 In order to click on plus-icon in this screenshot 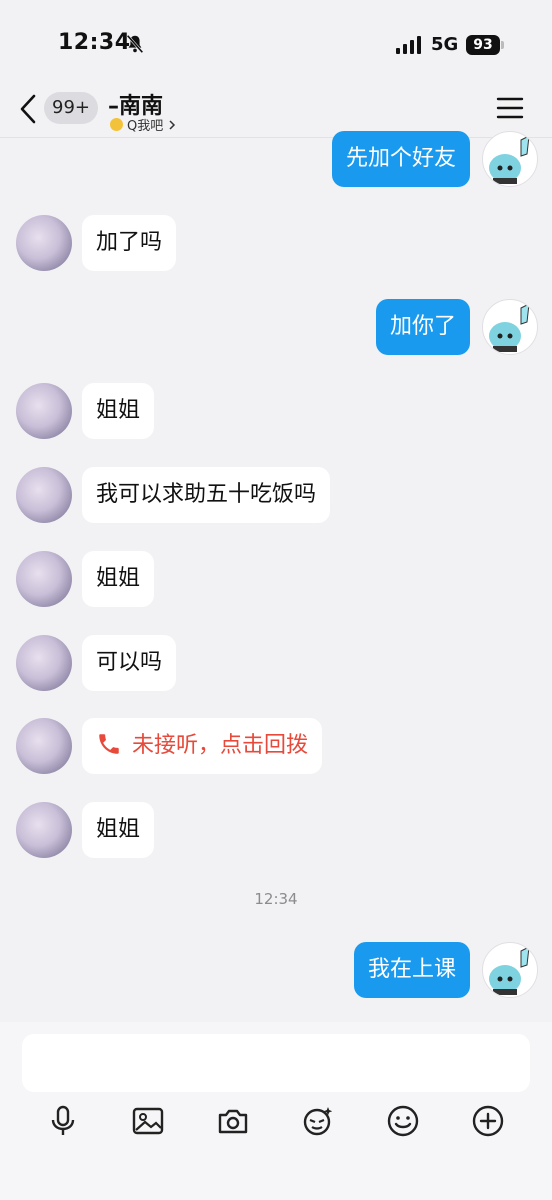, I will do `click(488, 1121)`.